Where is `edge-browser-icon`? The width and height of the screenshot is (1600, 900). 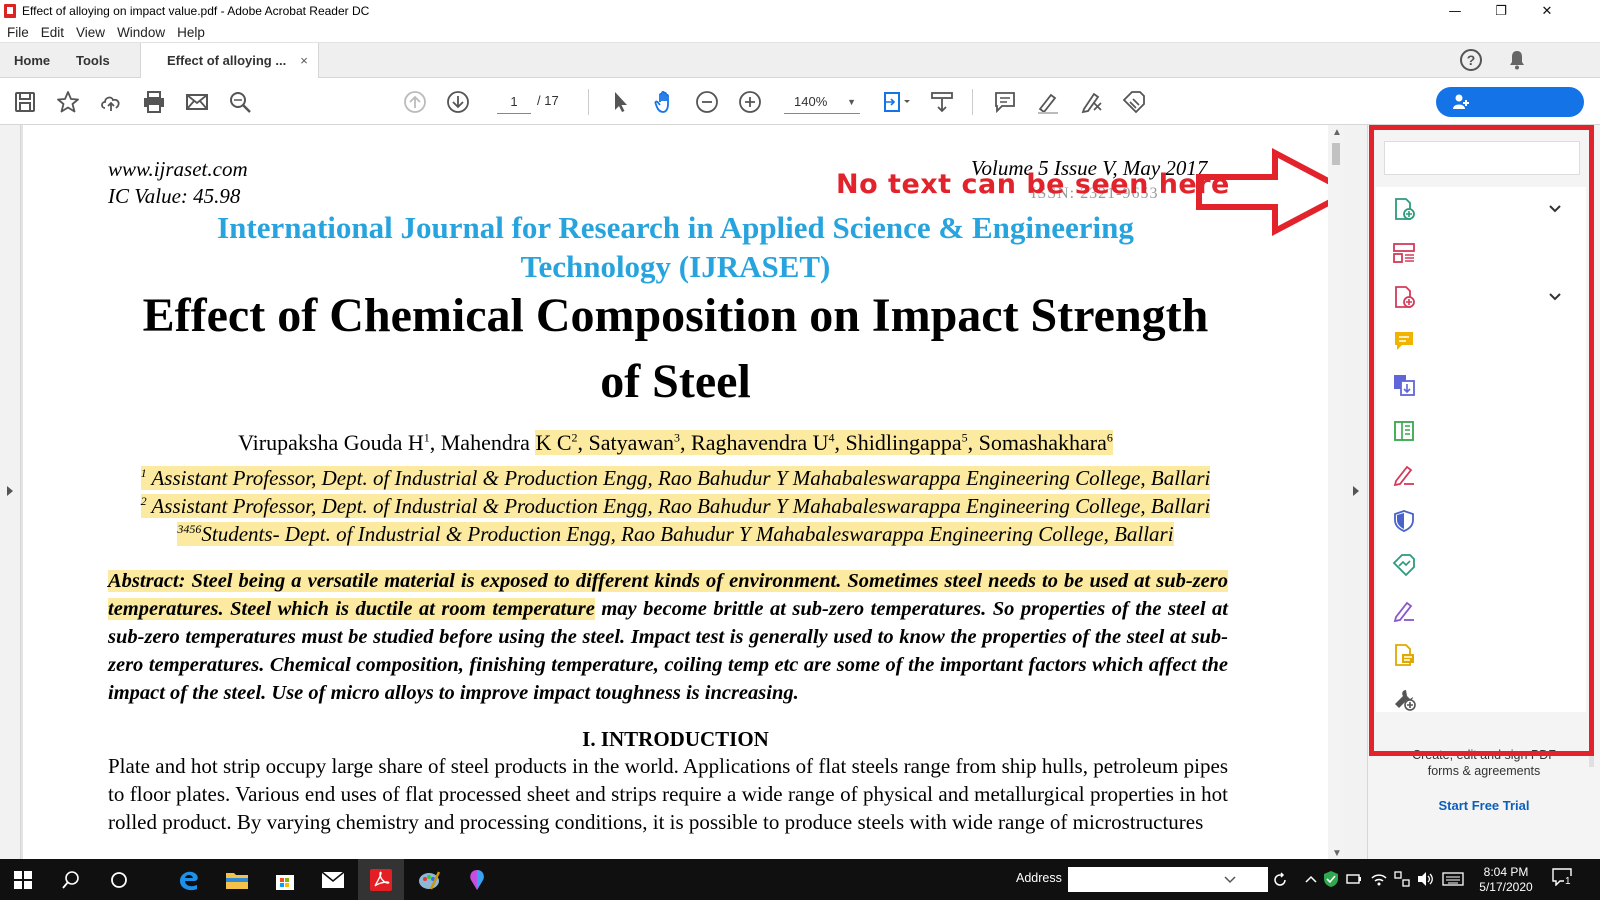
edge-browser-icon is located at coordinates (189, 879).